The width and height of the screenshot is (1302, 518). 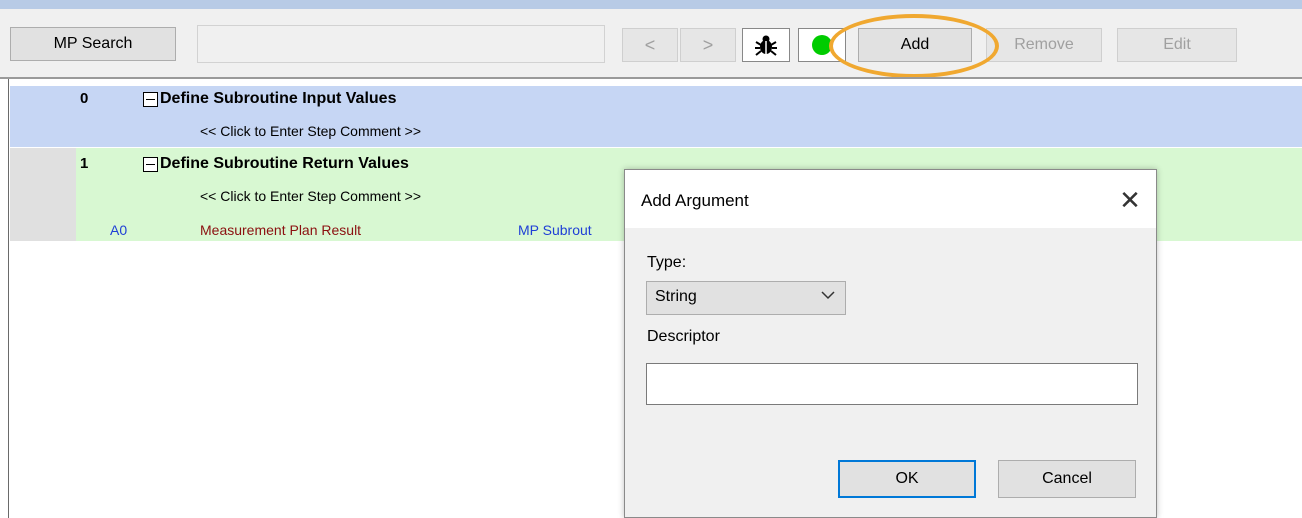 What do you see at coordinates (746, 298) in the screenshot?
I see `type-select: String` at bounding box center [746, 298].